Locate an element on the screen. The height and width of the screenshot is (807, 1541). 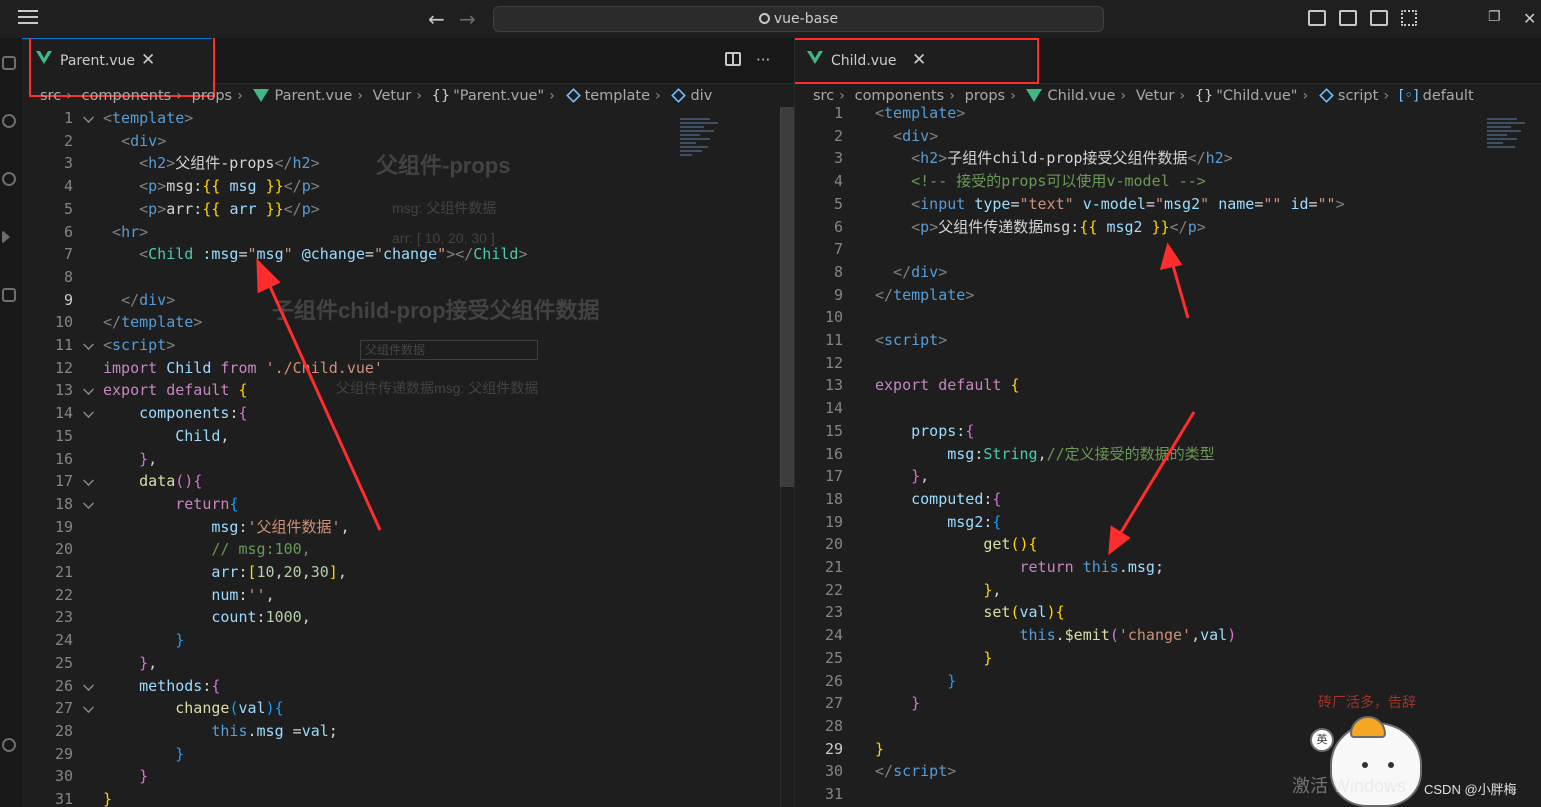
account-icon is located at coordinates (9, 745).